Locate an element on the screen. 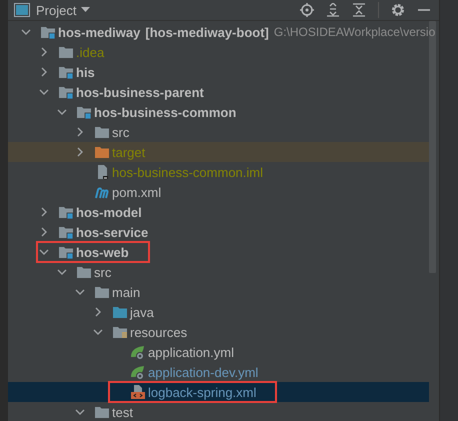  tree-row: pom.xml is located at coordinates (218, 192).